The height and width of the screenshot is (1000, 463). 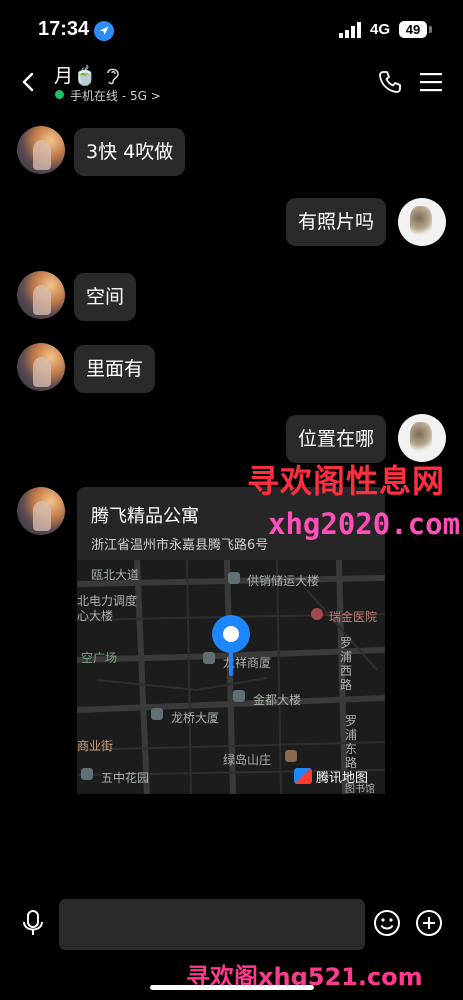 What do you see at coordinates (105, 297) in the screenshot?
I see `message-bubble: 空间` at bounding box center [105, 297].